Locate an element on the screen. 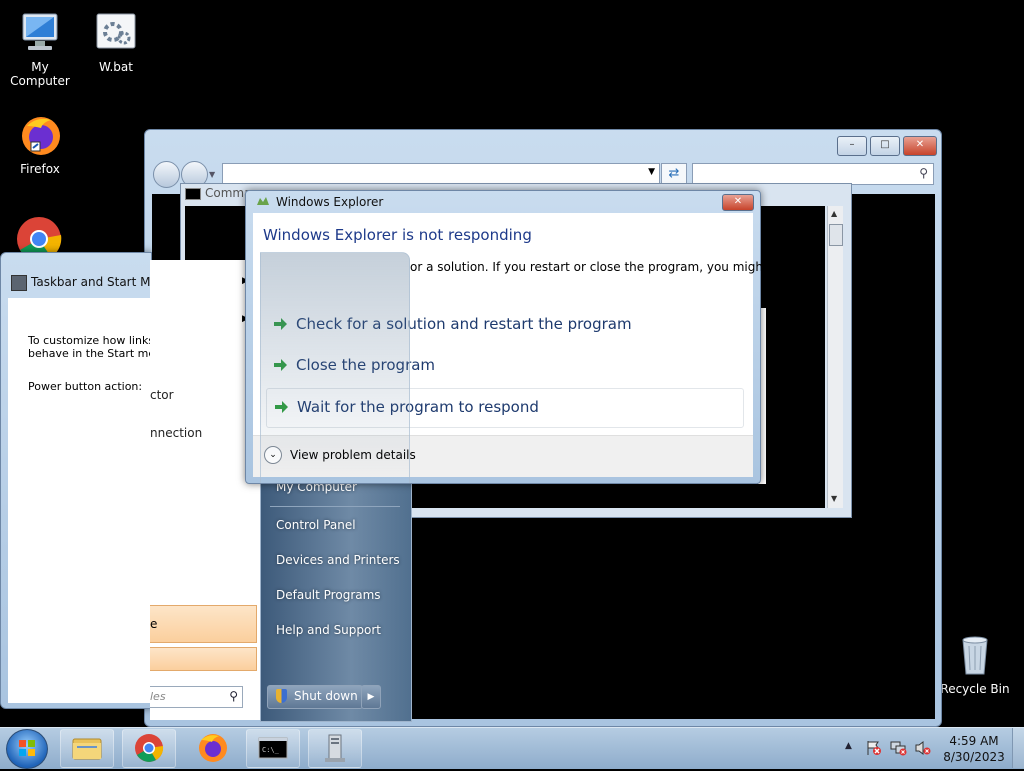 This screenshot has width=1024, height=771. desktop-icon-recycle-bin: Recycle Bin is located at coordinates (975, 664).